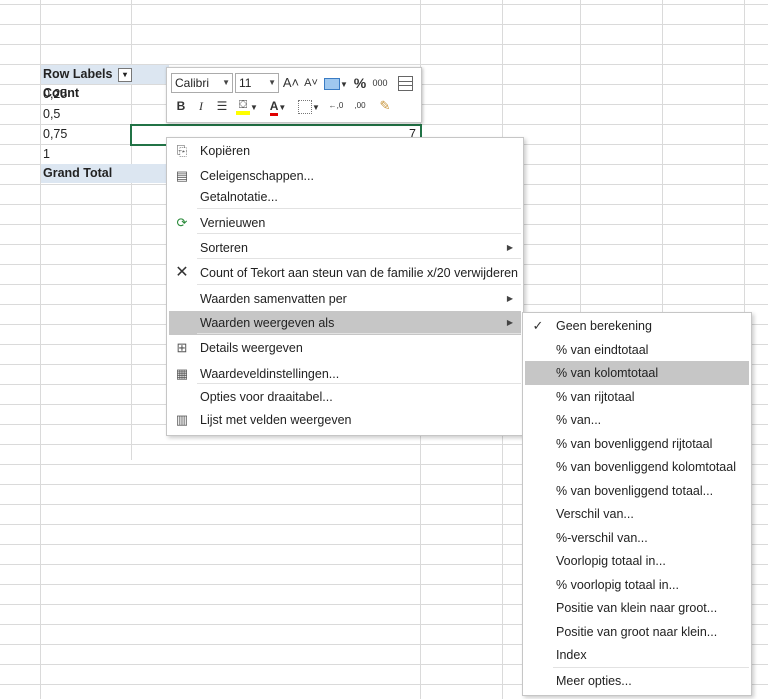 The width and height of the screenshot is (768, 699). I want to click on paint-bucket-icon: ⛋, so click(243, 107).